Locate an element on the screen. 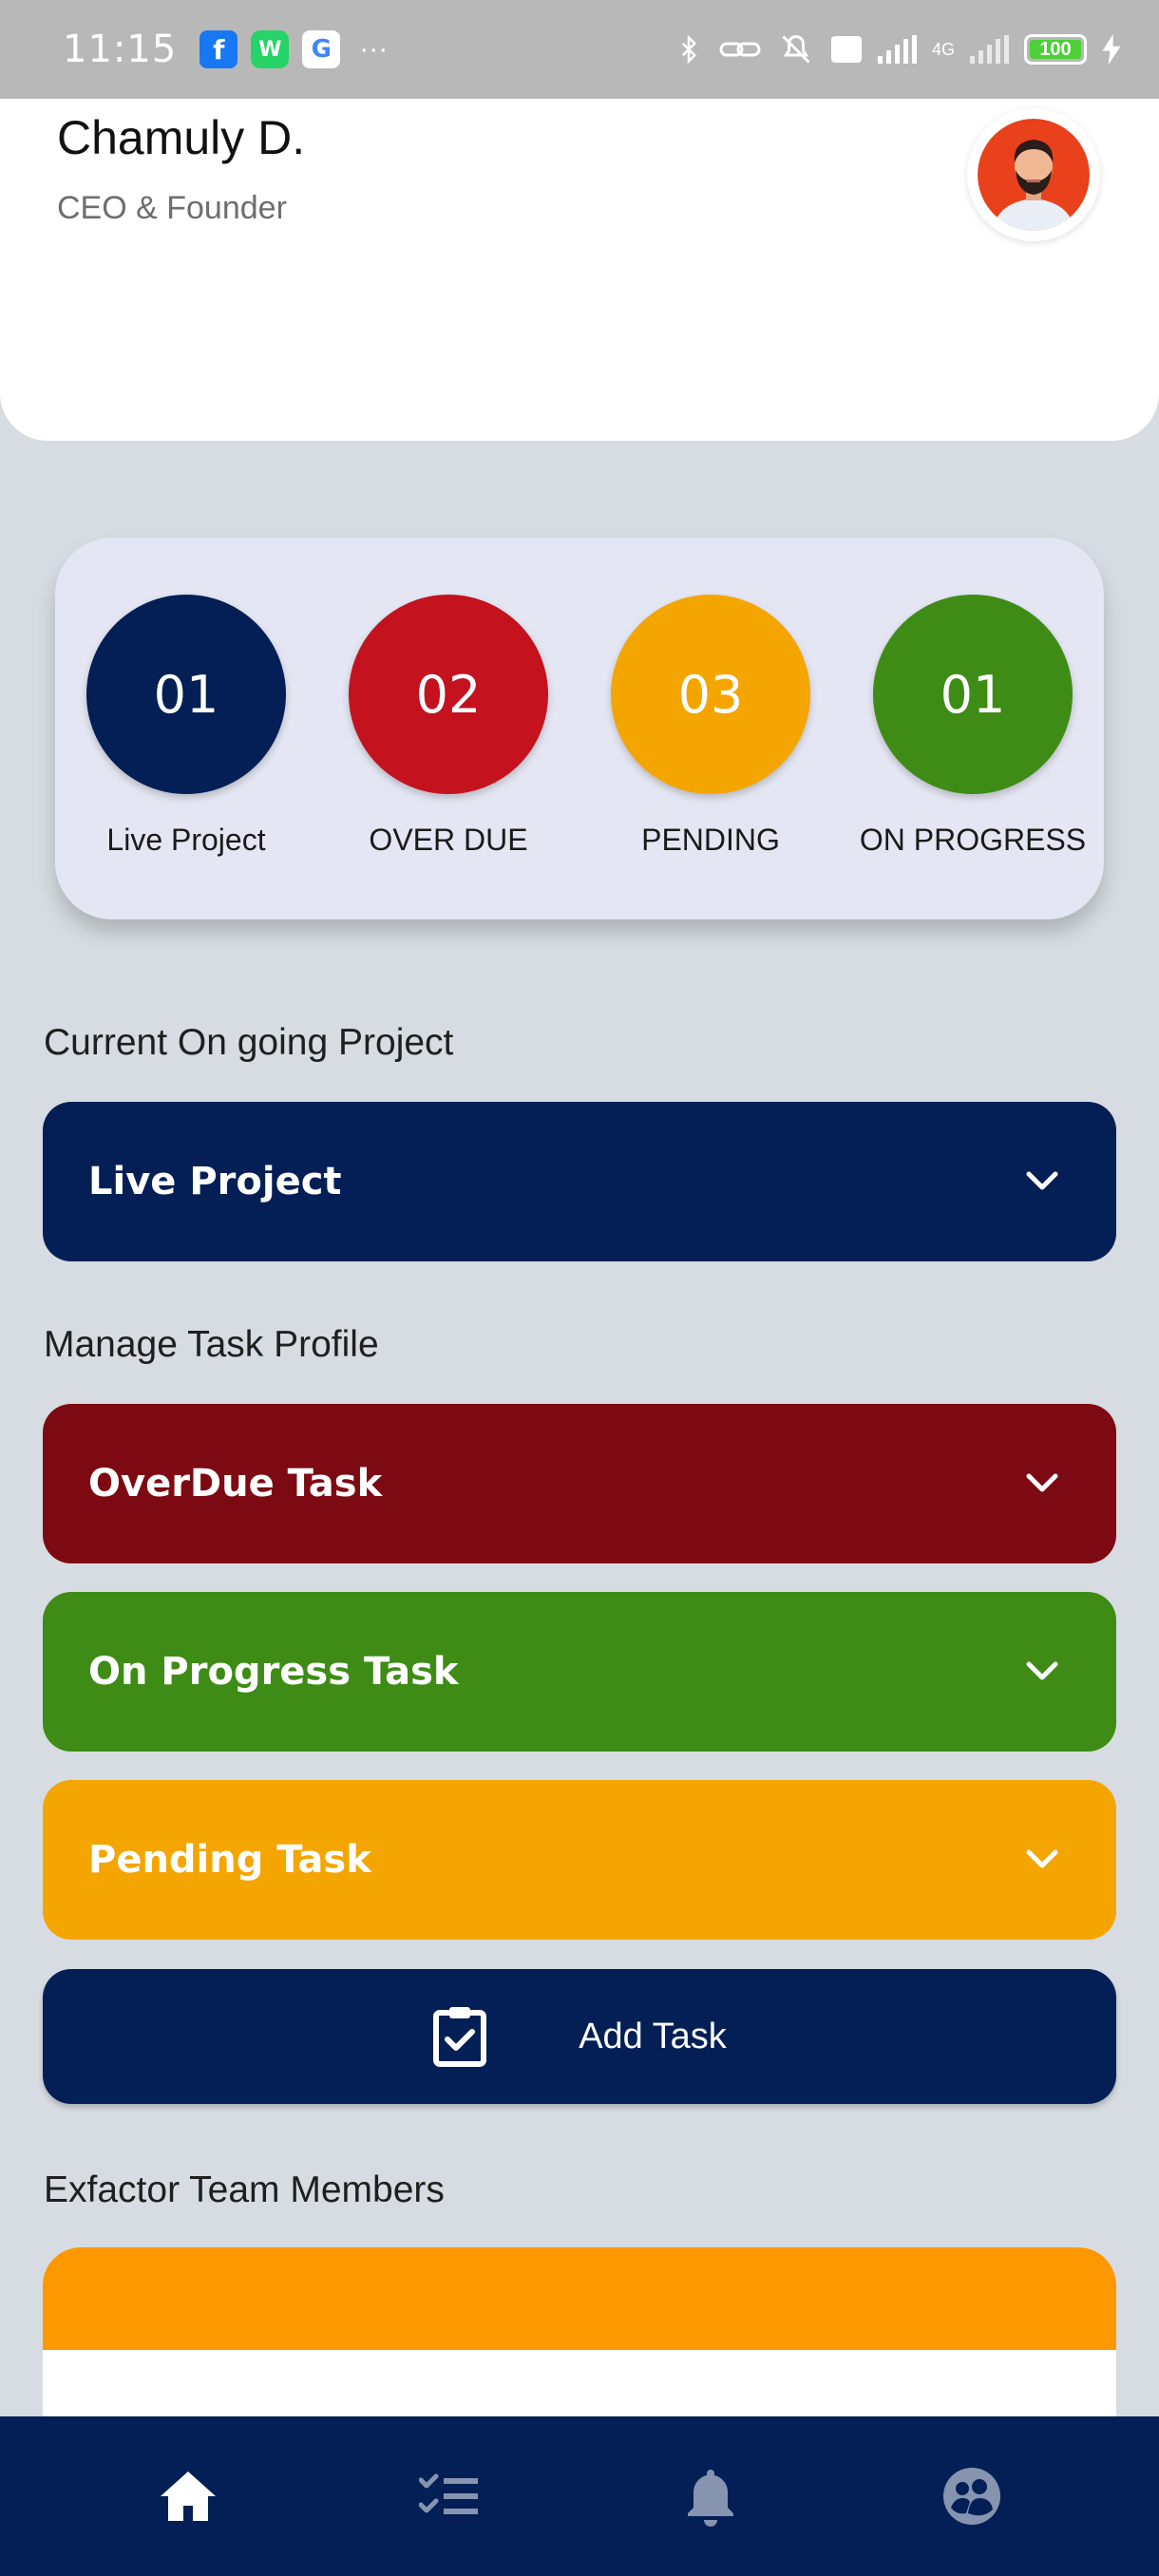 The width and height of the screenshot is (1159, 2576). home-icon is located at coordinates (188, 2496).